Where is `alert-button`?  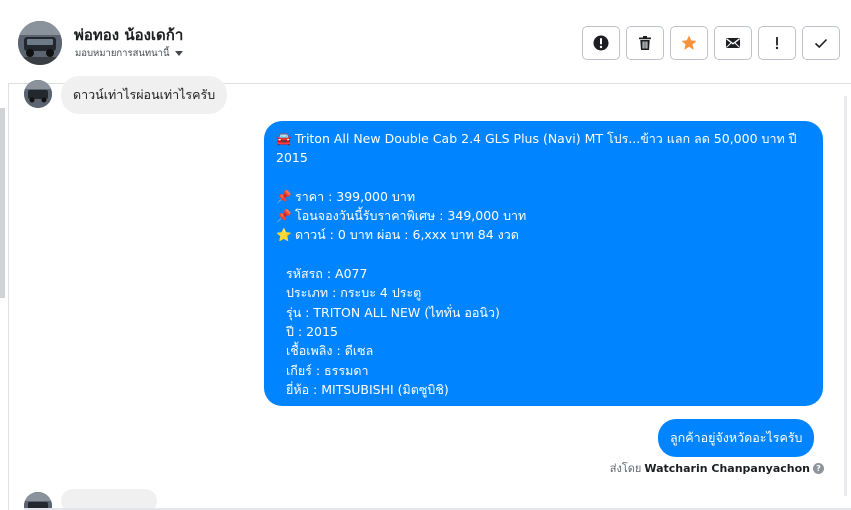 alert-button is located at coordinates (601, 43).